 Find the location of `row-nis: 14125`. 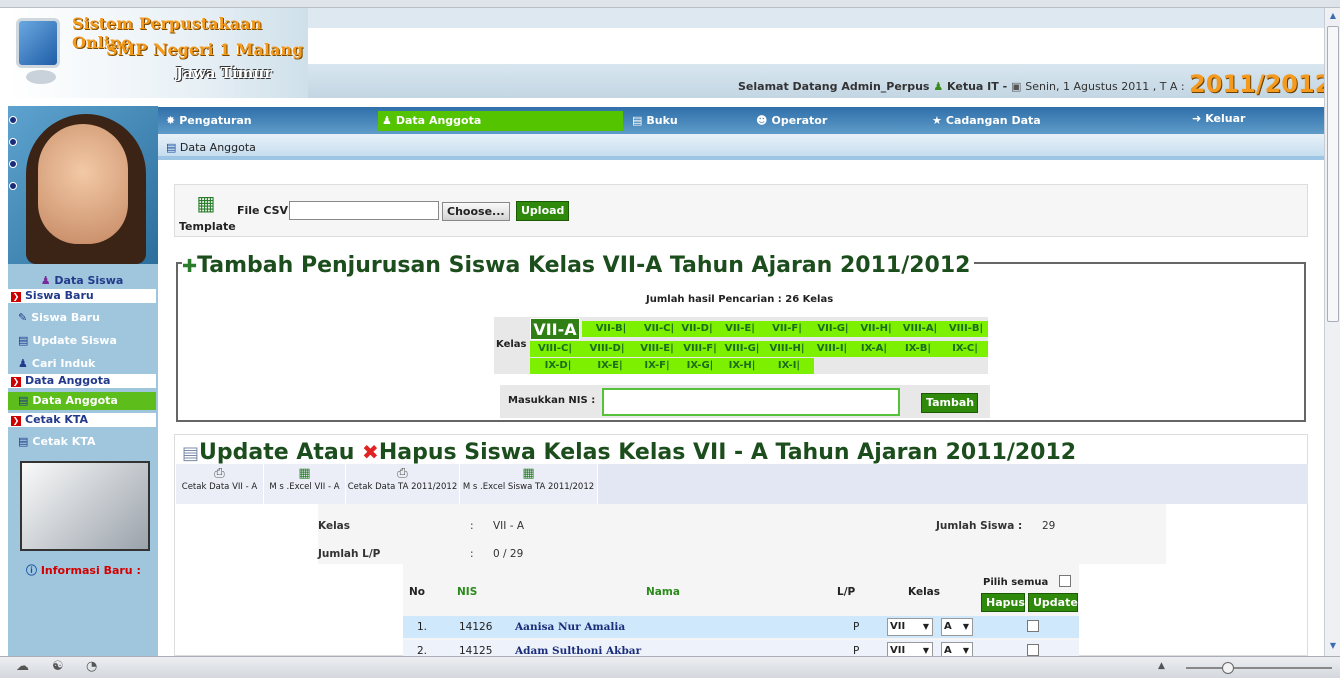

row-nis: 14125 is located at coordinates (476, 650).